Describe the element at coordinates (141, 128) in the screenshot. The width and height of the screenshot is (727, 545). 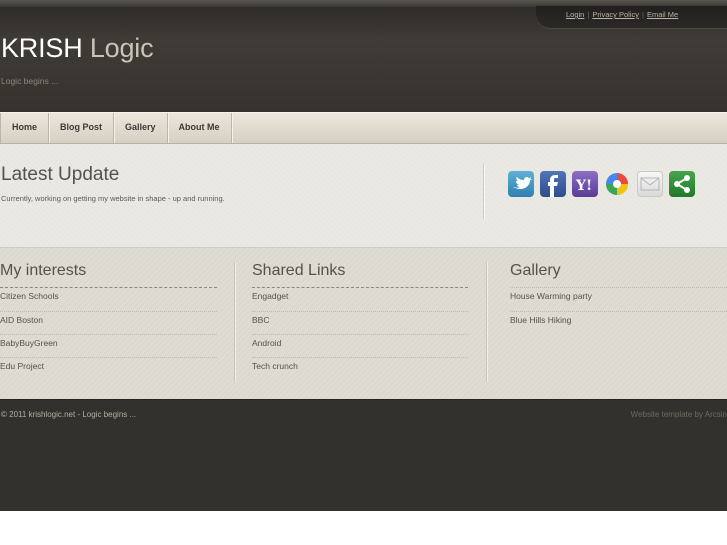
I see `nav-item-gallery: Gallery` at that location.